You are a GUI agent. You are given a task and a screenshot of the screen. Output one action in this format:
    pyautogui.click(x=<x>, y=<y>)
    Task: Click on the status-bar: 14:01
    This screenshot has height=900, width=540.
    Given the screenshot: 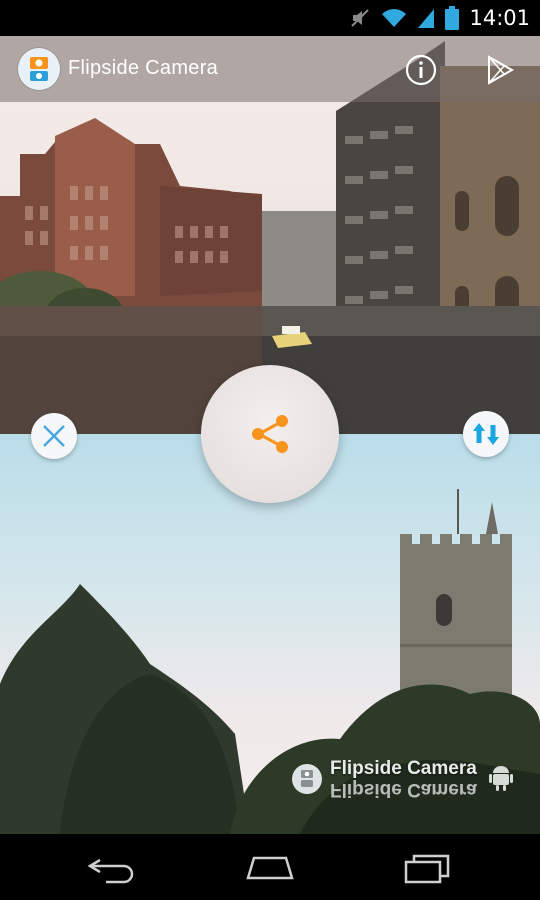 What is the action you would take?
    pyautogui.click(x=270, y=18)
    